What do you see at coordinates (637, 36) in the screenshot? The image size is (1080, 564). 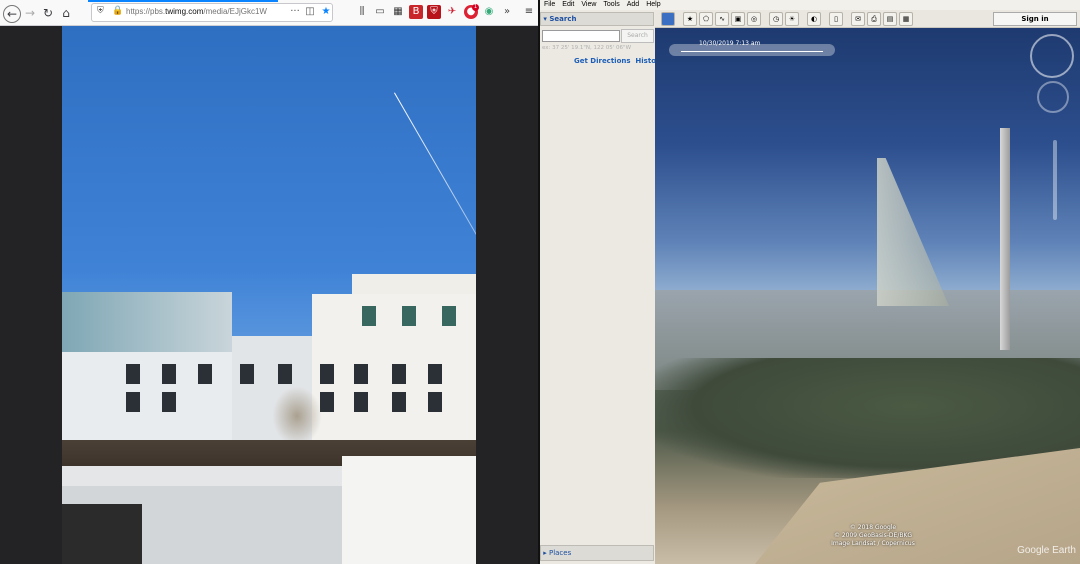 I see `search-button: Search` at bounding box center [637, 36].